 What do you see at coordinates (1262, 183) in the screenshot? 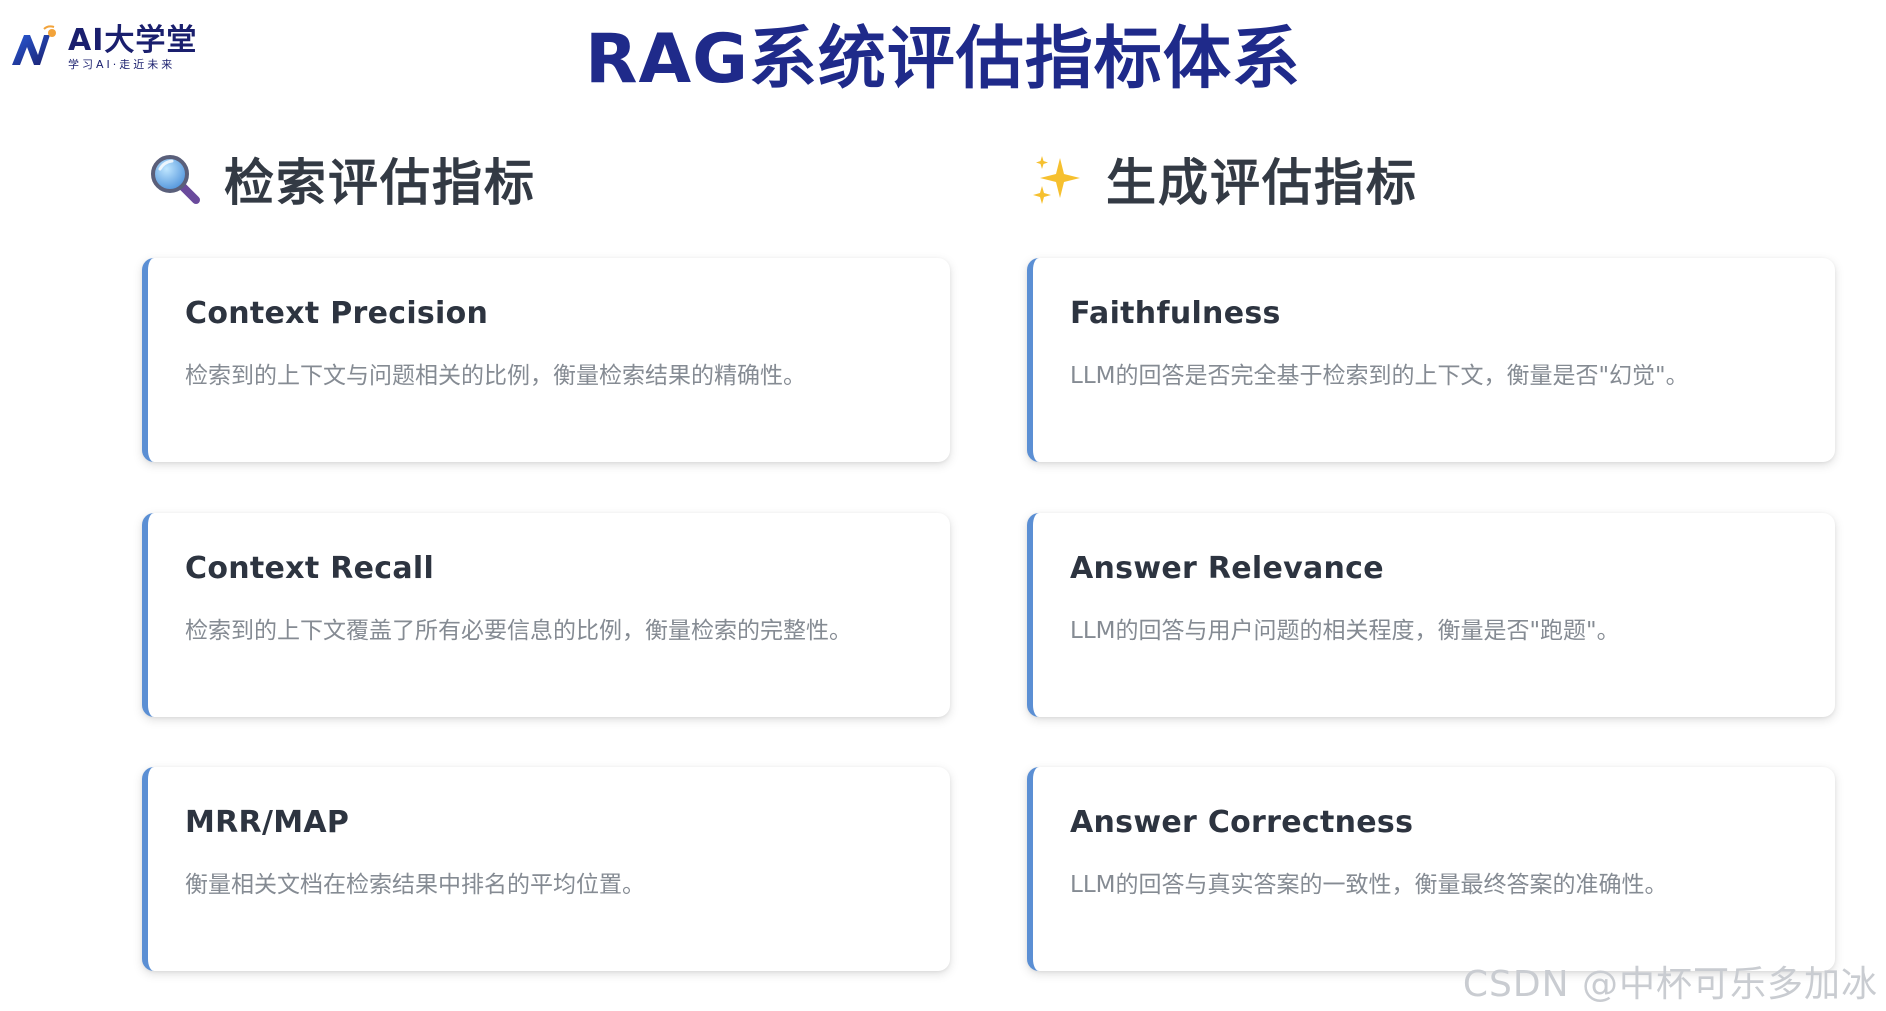
I see `section-title-generation: 生成评估指标` at bounding box center [1262, 183].